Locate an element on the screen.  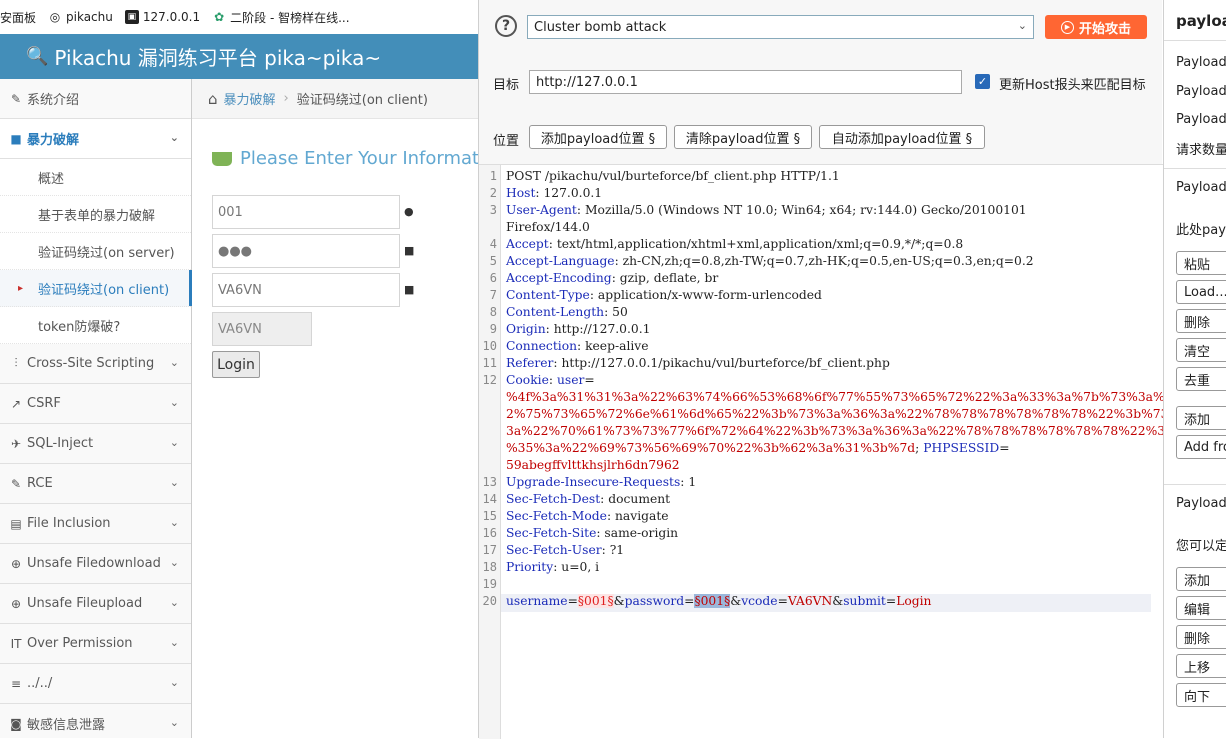
sidebar-item-label: Over Permission is located at coordinates (80, 643).